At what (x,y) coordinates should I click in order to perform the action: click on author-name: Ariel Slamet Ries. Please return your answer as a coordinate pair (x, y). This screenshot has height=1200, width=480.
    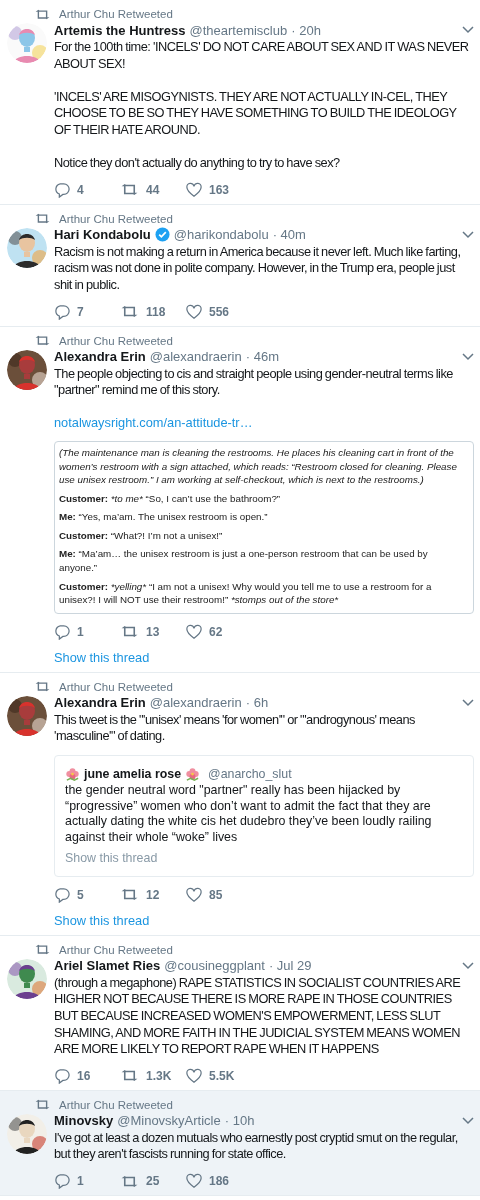
    Looking at the image, I should click on (107, 966).